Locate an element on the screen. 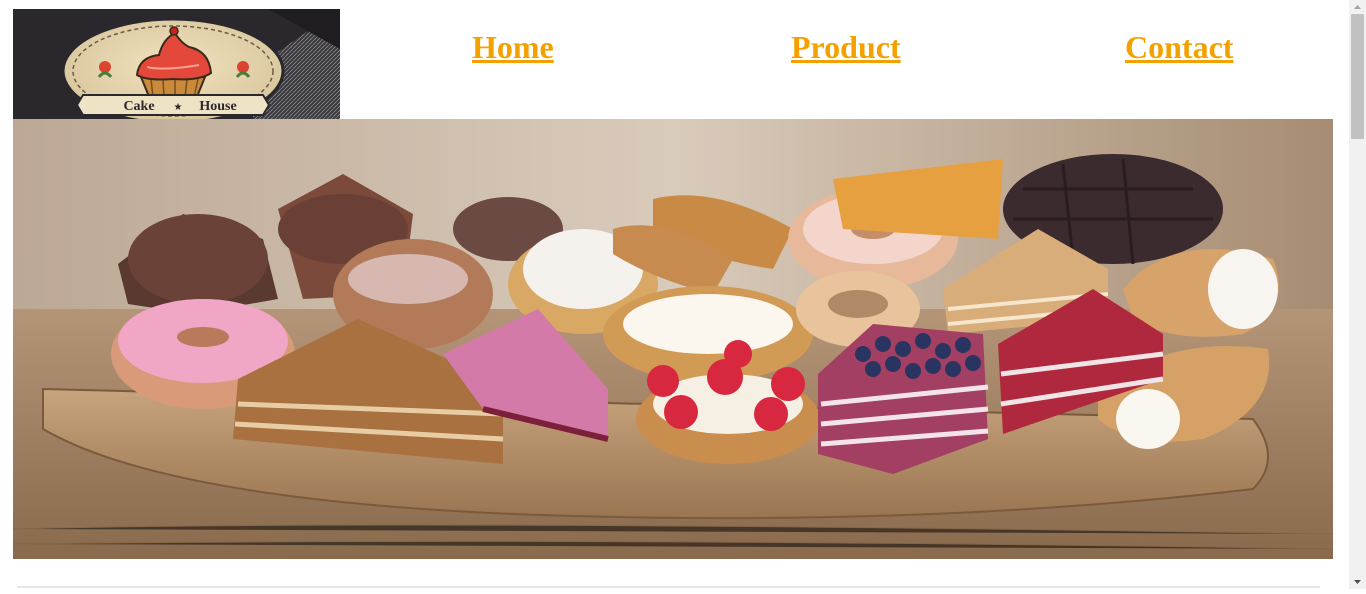 The height and width of the screenshot is (594, 1366). logo-star-icon: ★ is located at coordinates (178, 107).